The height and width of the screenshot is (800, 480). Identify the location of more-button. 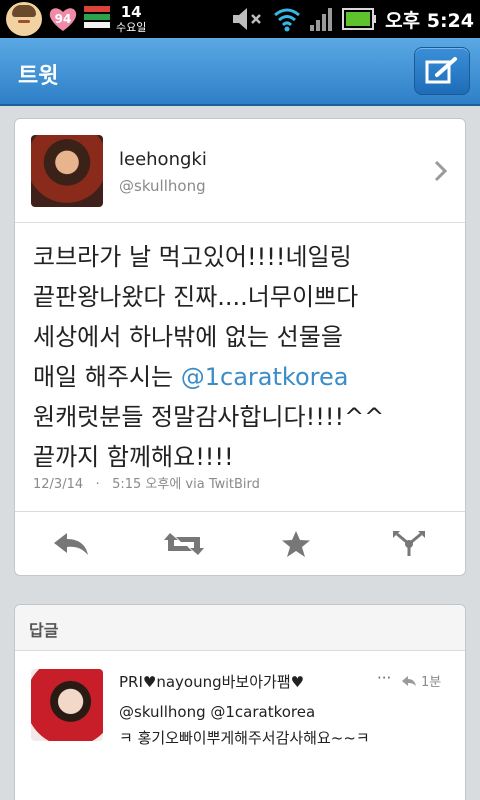
(409, 543).